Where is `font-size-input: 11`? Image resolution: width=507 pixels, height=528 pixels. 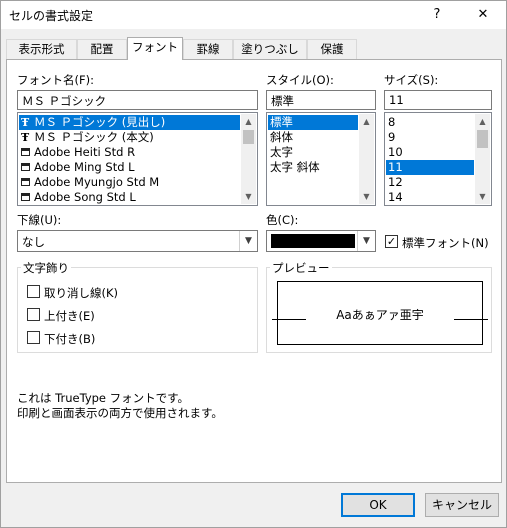
font-size-input: 11 is located at coordinates (438, 100).